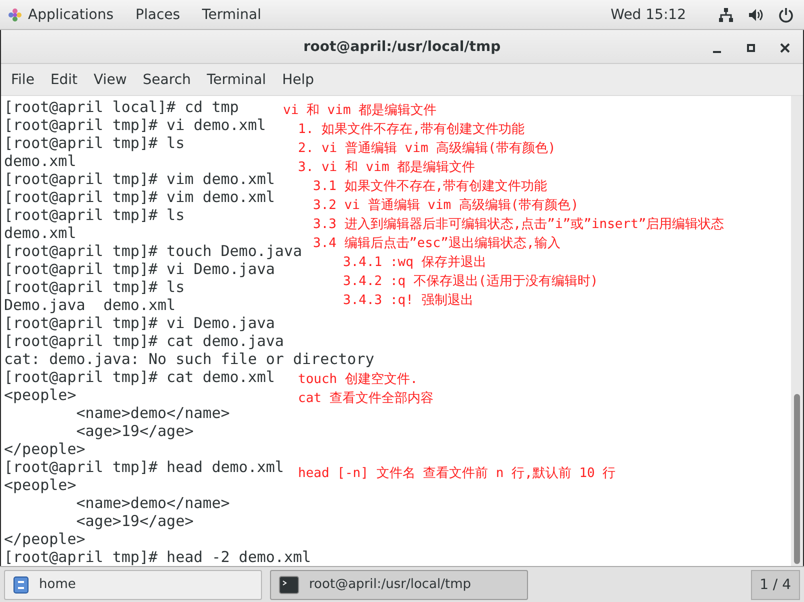 The width and height of the screenshot is (804, 602). I want to click on maximize-icon, so click(751, 48).